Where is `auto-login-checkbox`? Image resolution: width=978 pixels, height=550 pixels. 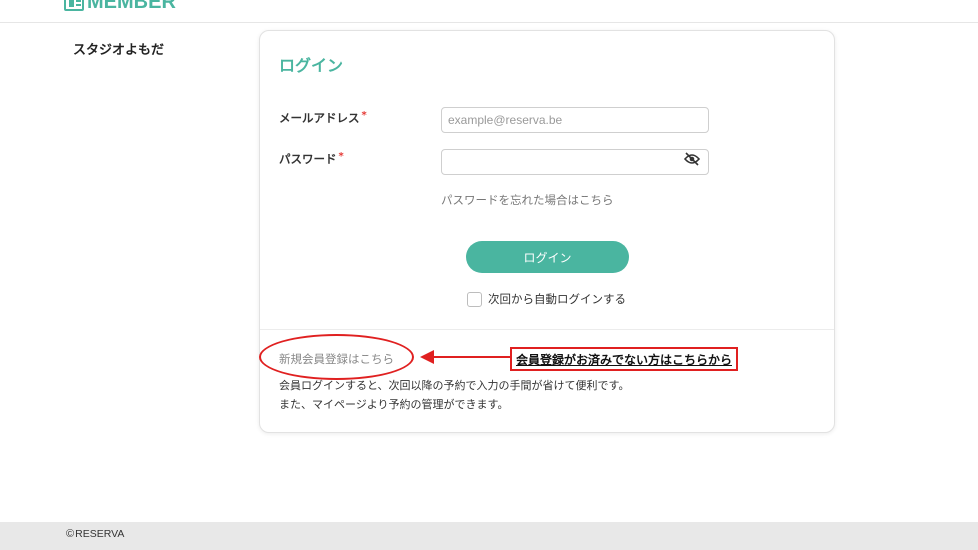
auto-login-checkbox is located at coordinates (474, 299).